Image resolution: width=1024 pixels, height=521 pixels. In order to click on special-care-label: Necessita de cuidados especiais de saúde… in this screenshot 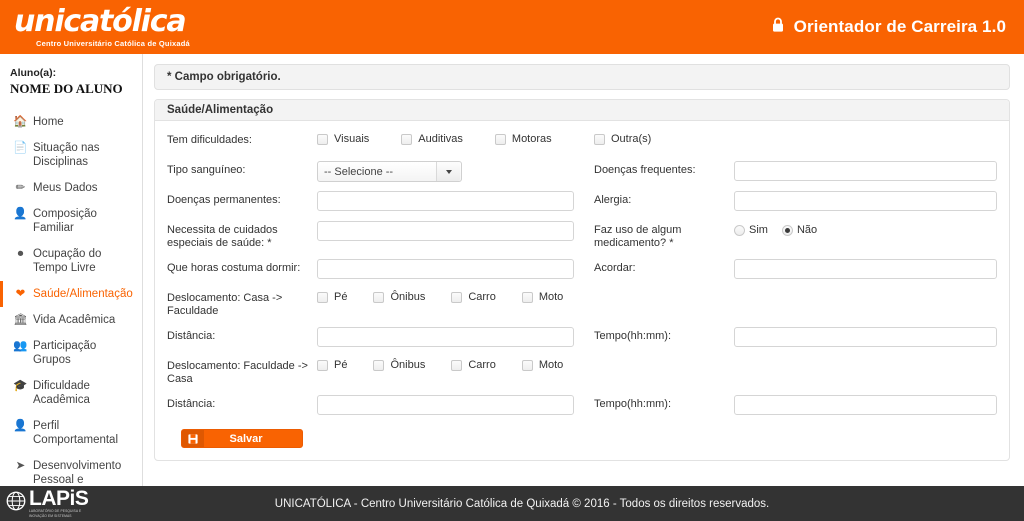, I will do `click(222, 236)`.